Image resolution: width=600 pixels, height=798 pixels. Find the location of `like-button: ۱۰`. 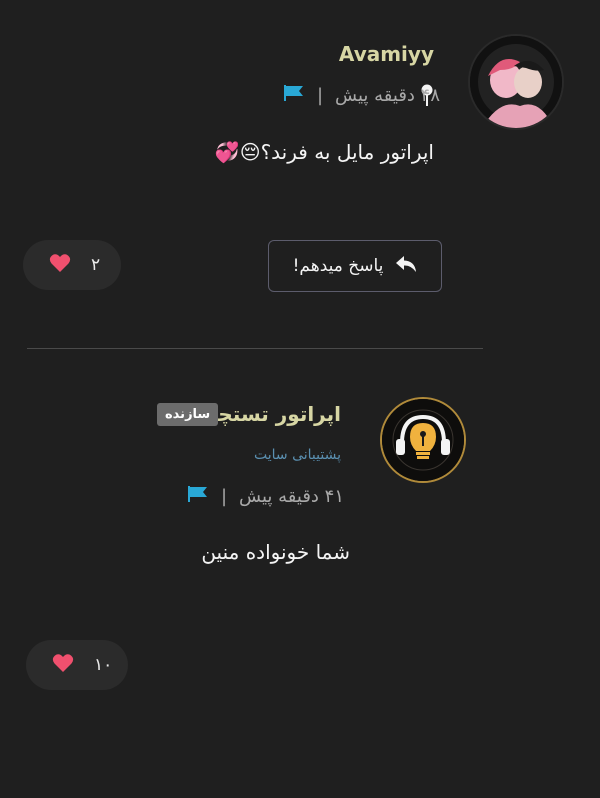

like-button: ۱۰ is located at coordinates (77, 665).